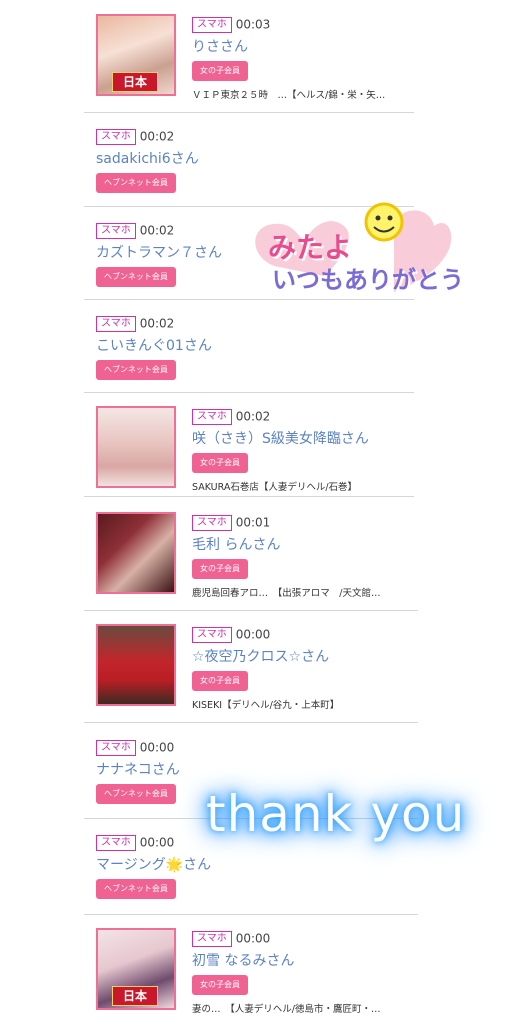 This screenshot has width=531, height=1024. Describe the element at coordinates (159, 252) in the screenshot. I see `visitor-name: カズトラマン７さん` at that location.